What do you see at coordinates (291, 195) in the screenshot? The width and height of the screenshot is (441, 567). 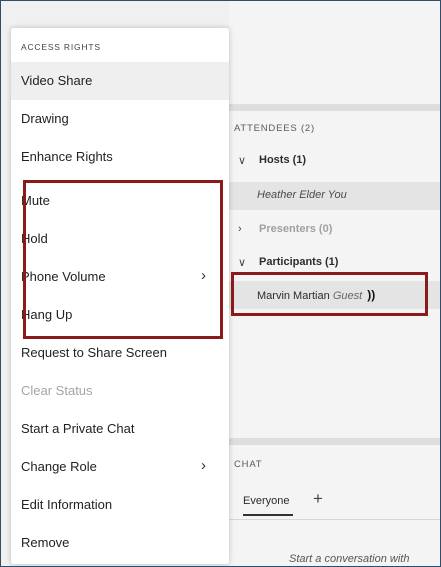 I see `attendee-name: Heather Elder` at bounding box center [291, 195].